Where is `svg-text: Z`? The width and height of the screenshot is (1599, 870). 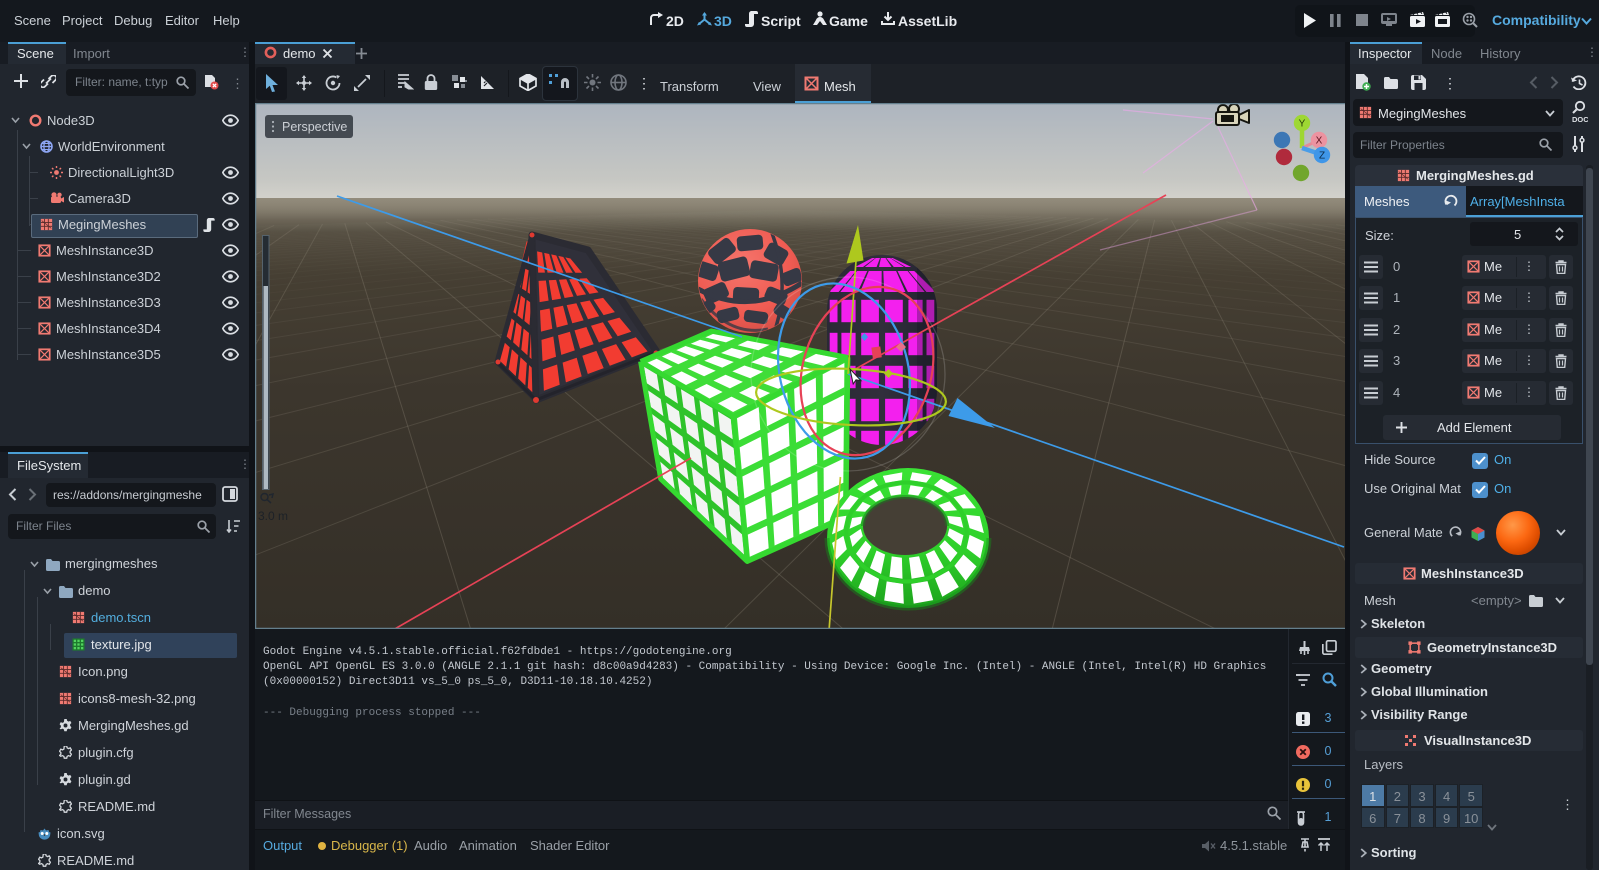
svg-text: Z is located at coordinates (1322, 156).